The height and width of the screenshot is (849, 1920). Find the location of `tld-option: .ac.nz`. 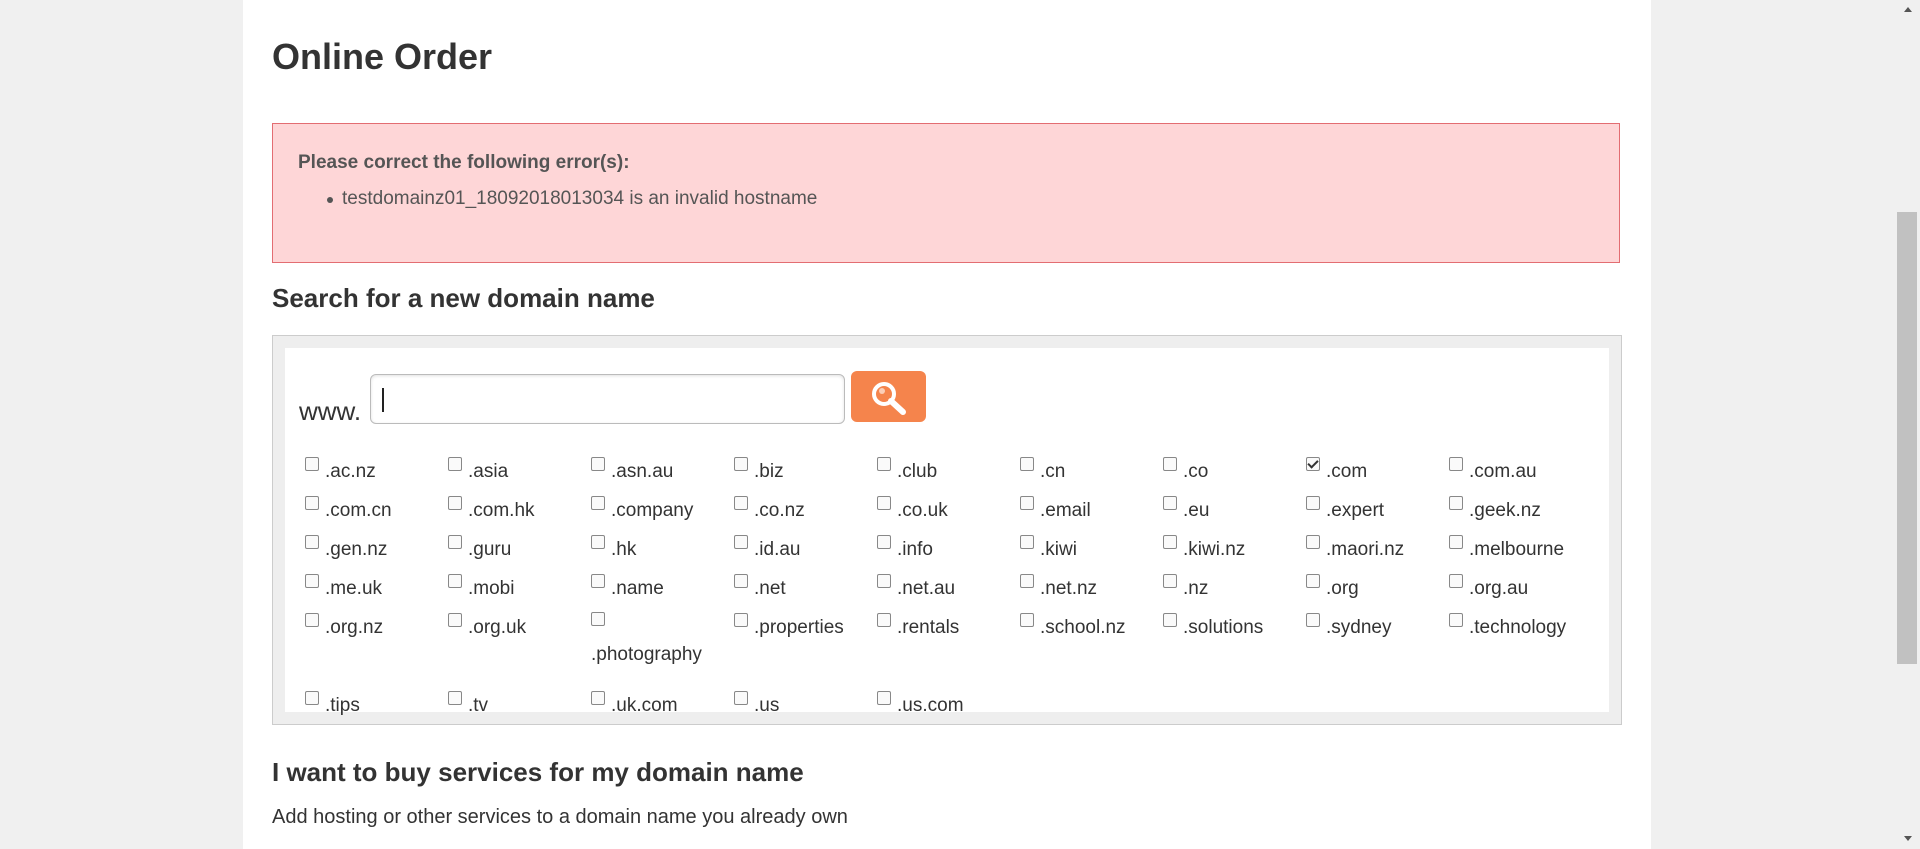

tld-option: .ac.nz is located at coordinates (376, 472).